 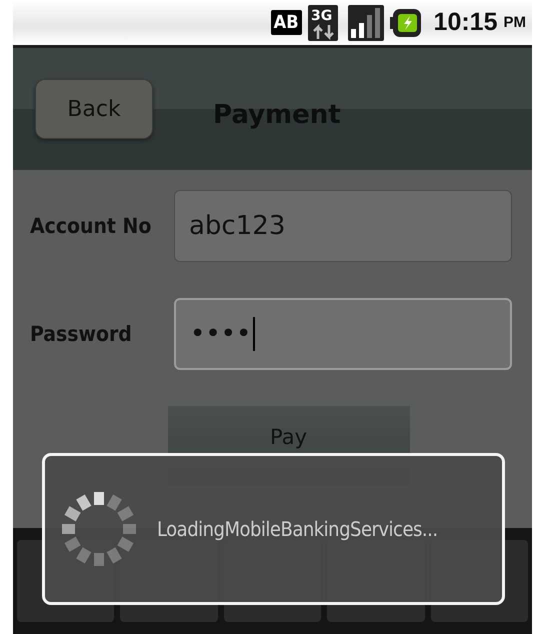 What do you see at coordinates (81, 334) in the screenshot?
I see `field-label: Password` at bounding box center [81, 334].